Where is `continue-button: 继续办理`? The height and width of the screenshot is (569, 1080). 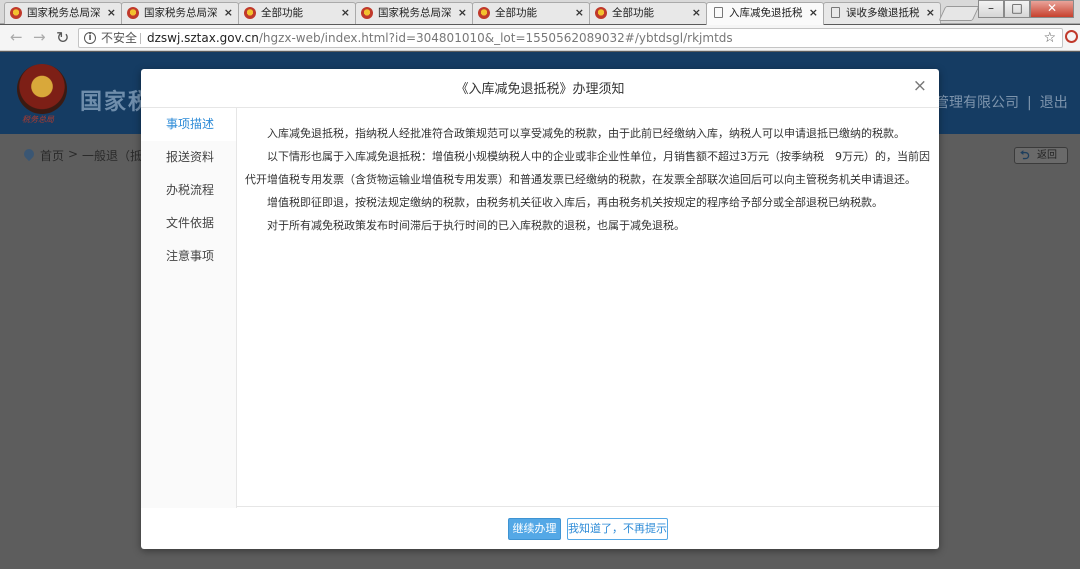
continue-button: 继续办理 is located at coordinates (534, 529).